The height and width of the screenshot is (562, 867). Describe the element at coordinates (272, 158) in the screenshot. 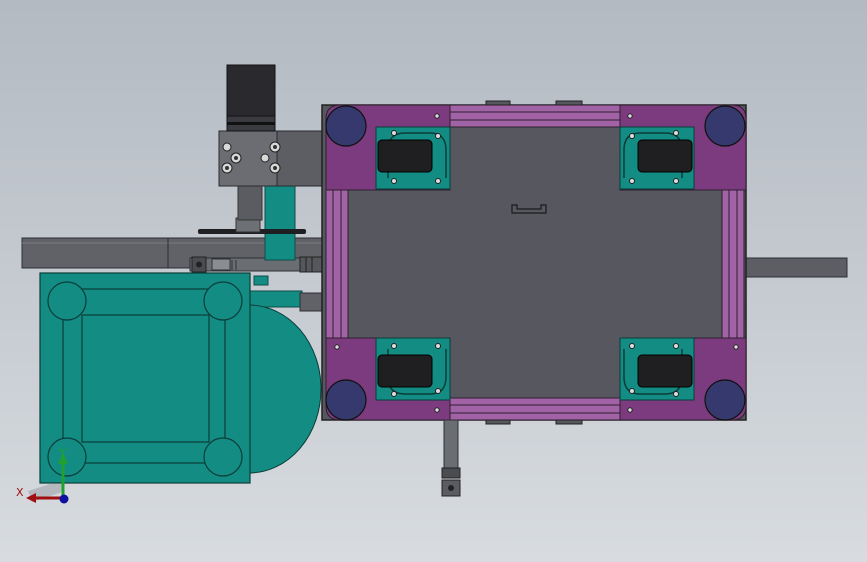

I see `gearbox-bracket` at that location.